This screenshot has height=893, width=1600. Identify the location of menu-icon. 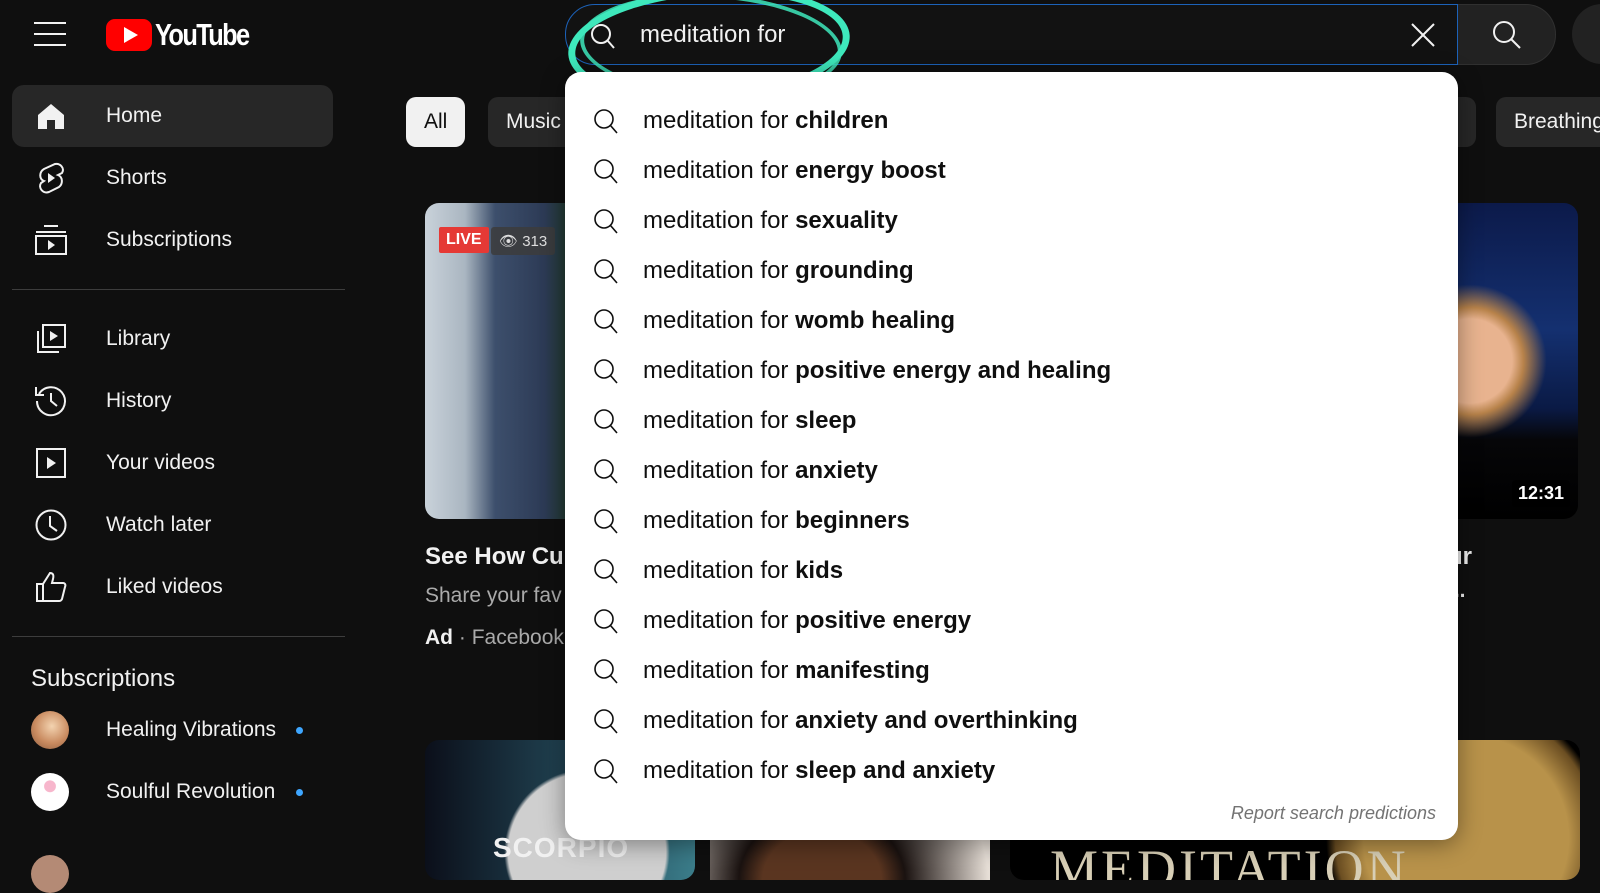
(50, 23).